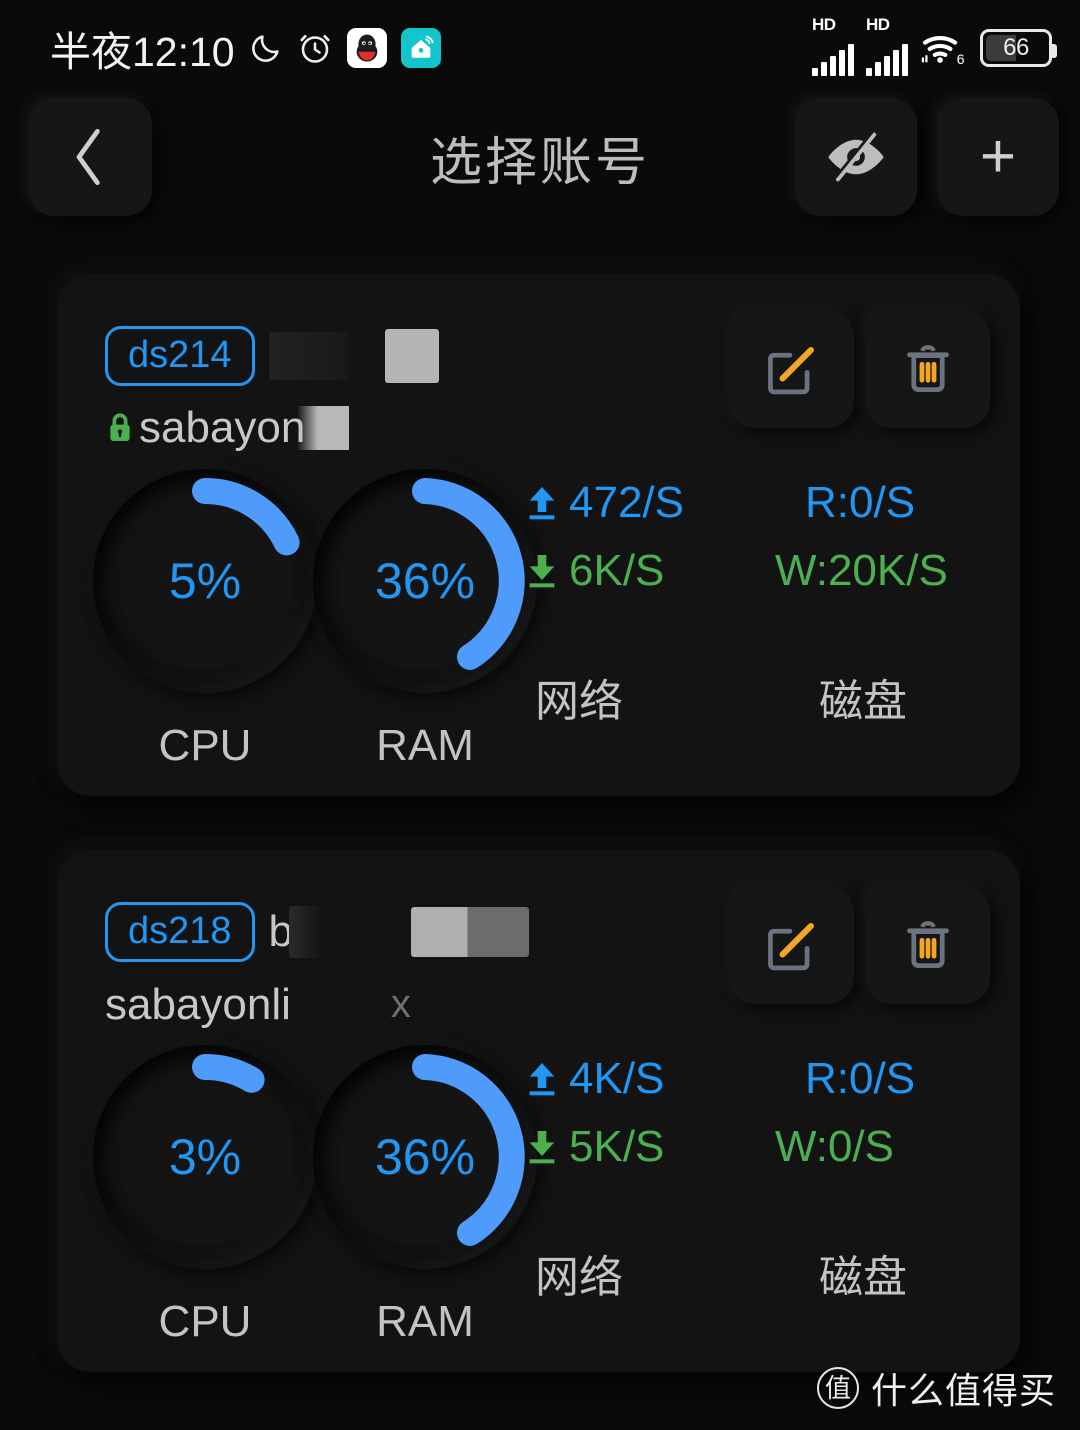 The width and height of the screenshot is (1080, 1430). I want to click on signal-2-icon: HD, so click(887, 46).